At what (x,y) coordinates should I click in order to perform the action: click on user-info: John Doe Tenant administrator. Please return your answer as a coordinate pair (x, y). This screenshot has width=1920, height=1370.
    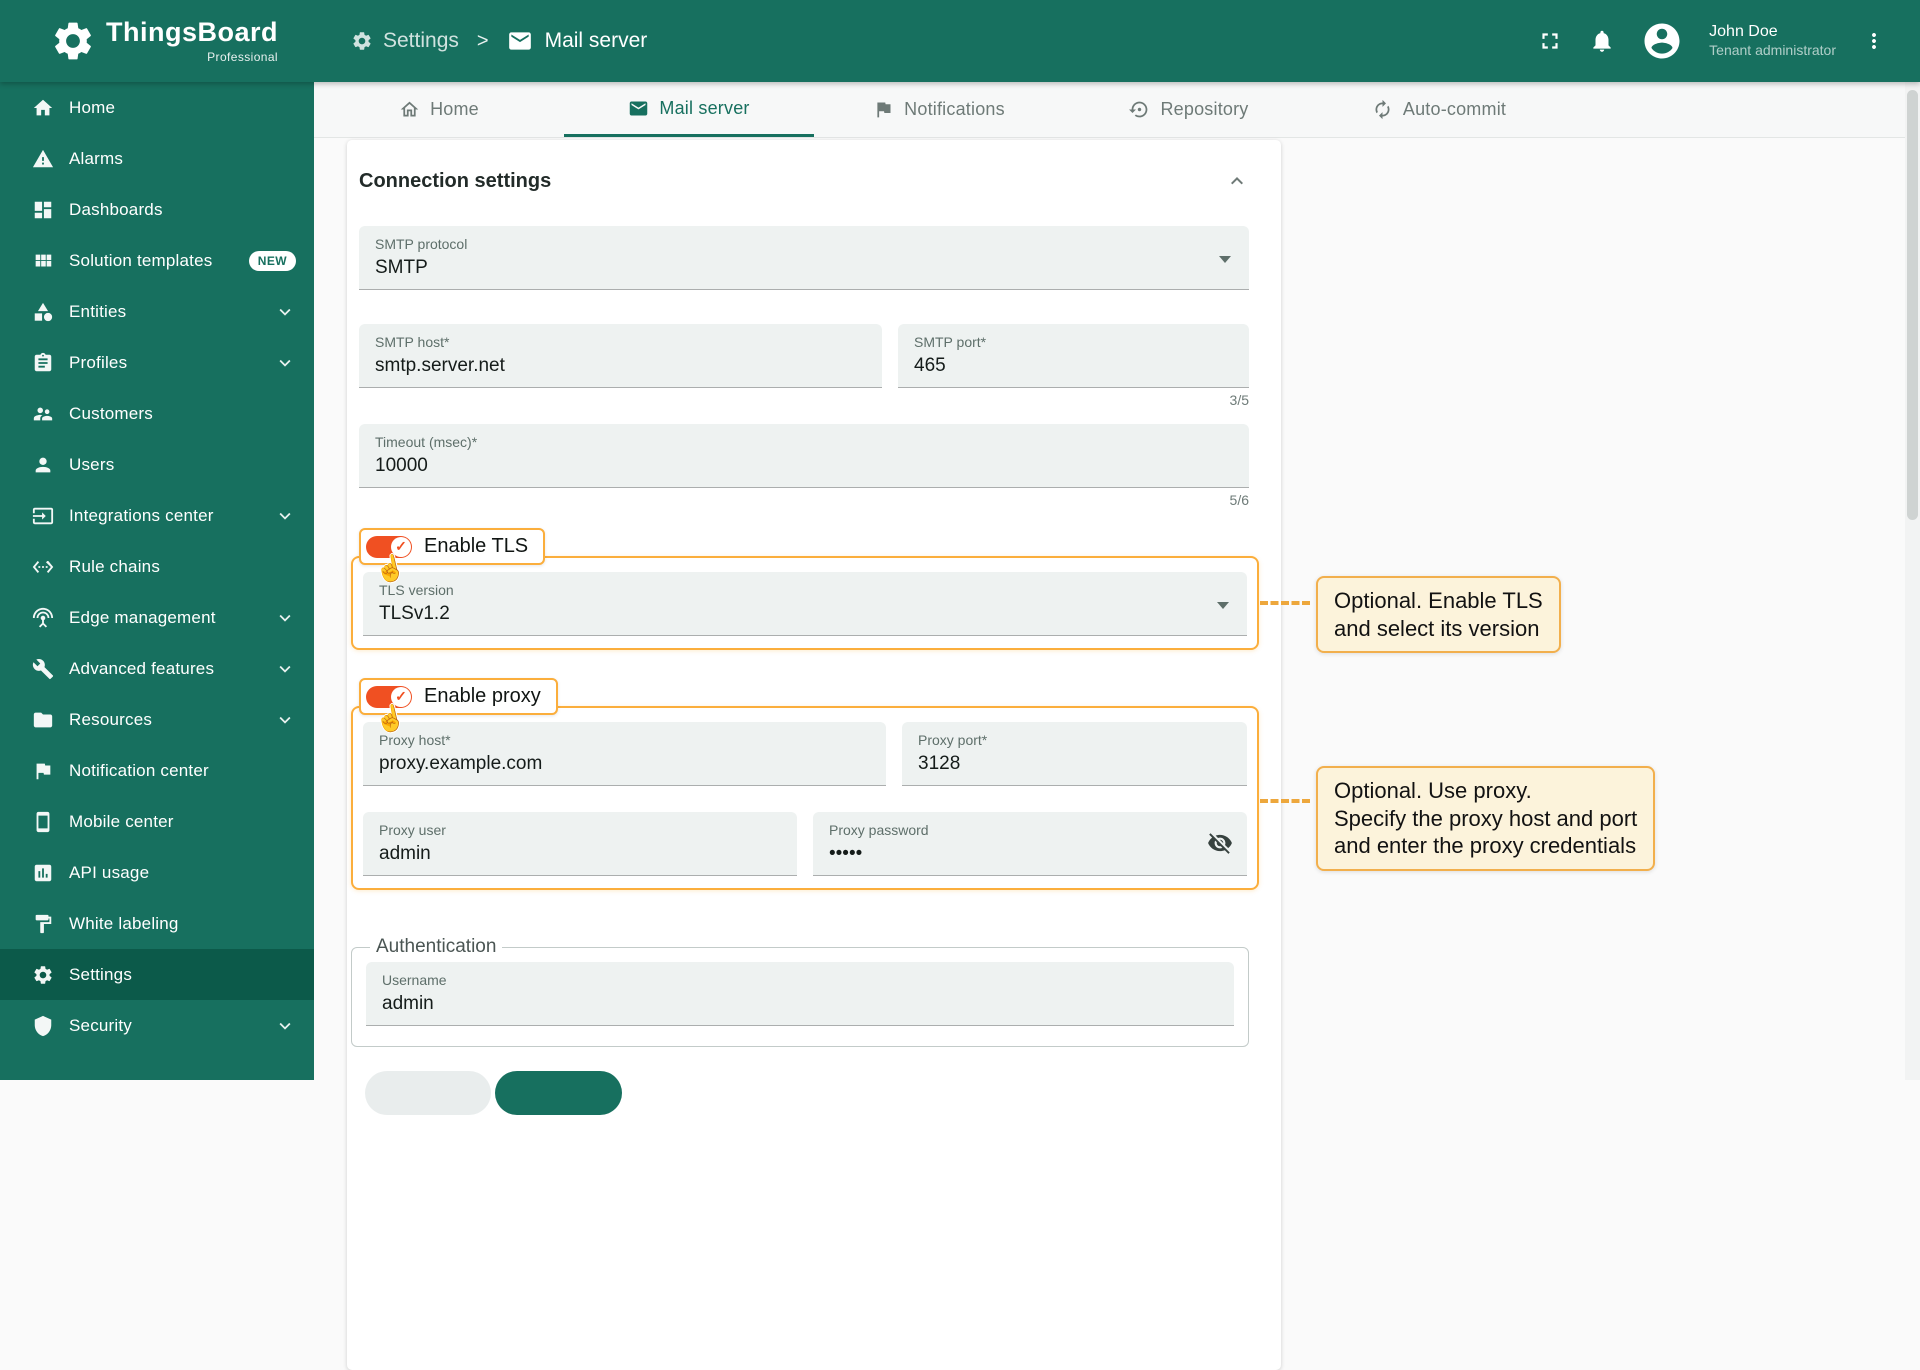
    Looking at the image, I should click on (1772, 41).